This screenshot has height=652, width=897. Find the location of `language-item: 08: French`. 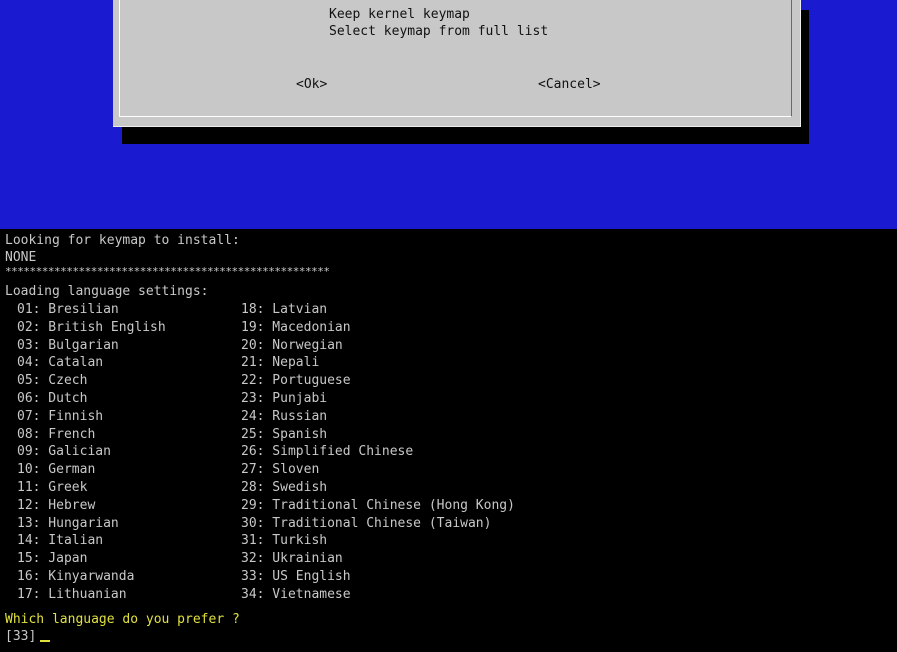

language-item: 08: French is located at coordinates (56, 434).